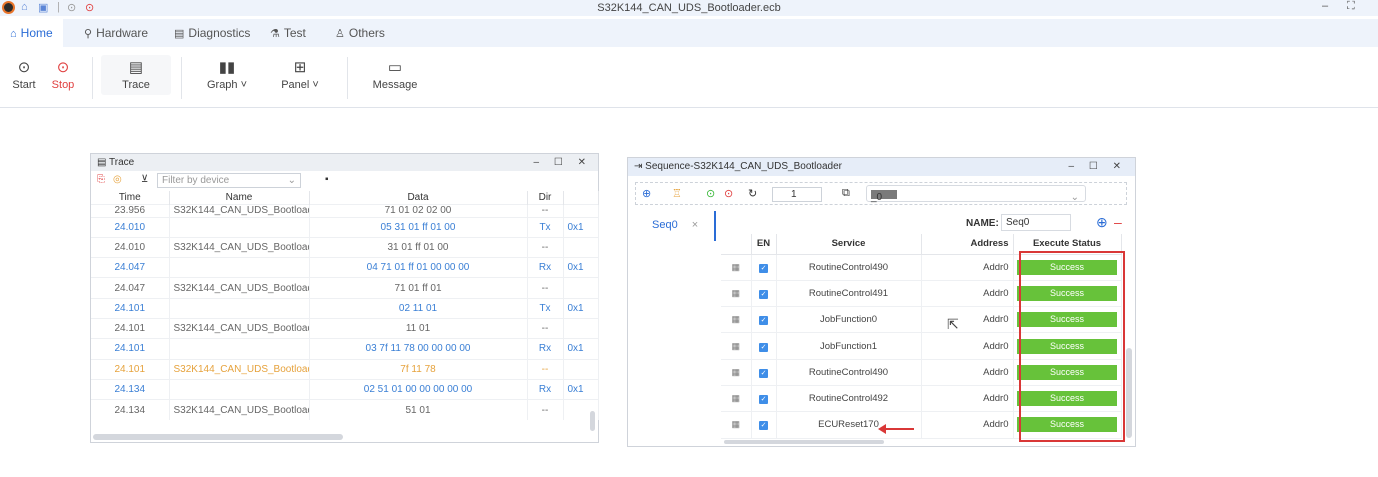 This screenshot has width=1378, height=477. Describe the element at coordinates (63, 75) in the screenshot. I see `stop-button: ⊙ Stop` at that location.